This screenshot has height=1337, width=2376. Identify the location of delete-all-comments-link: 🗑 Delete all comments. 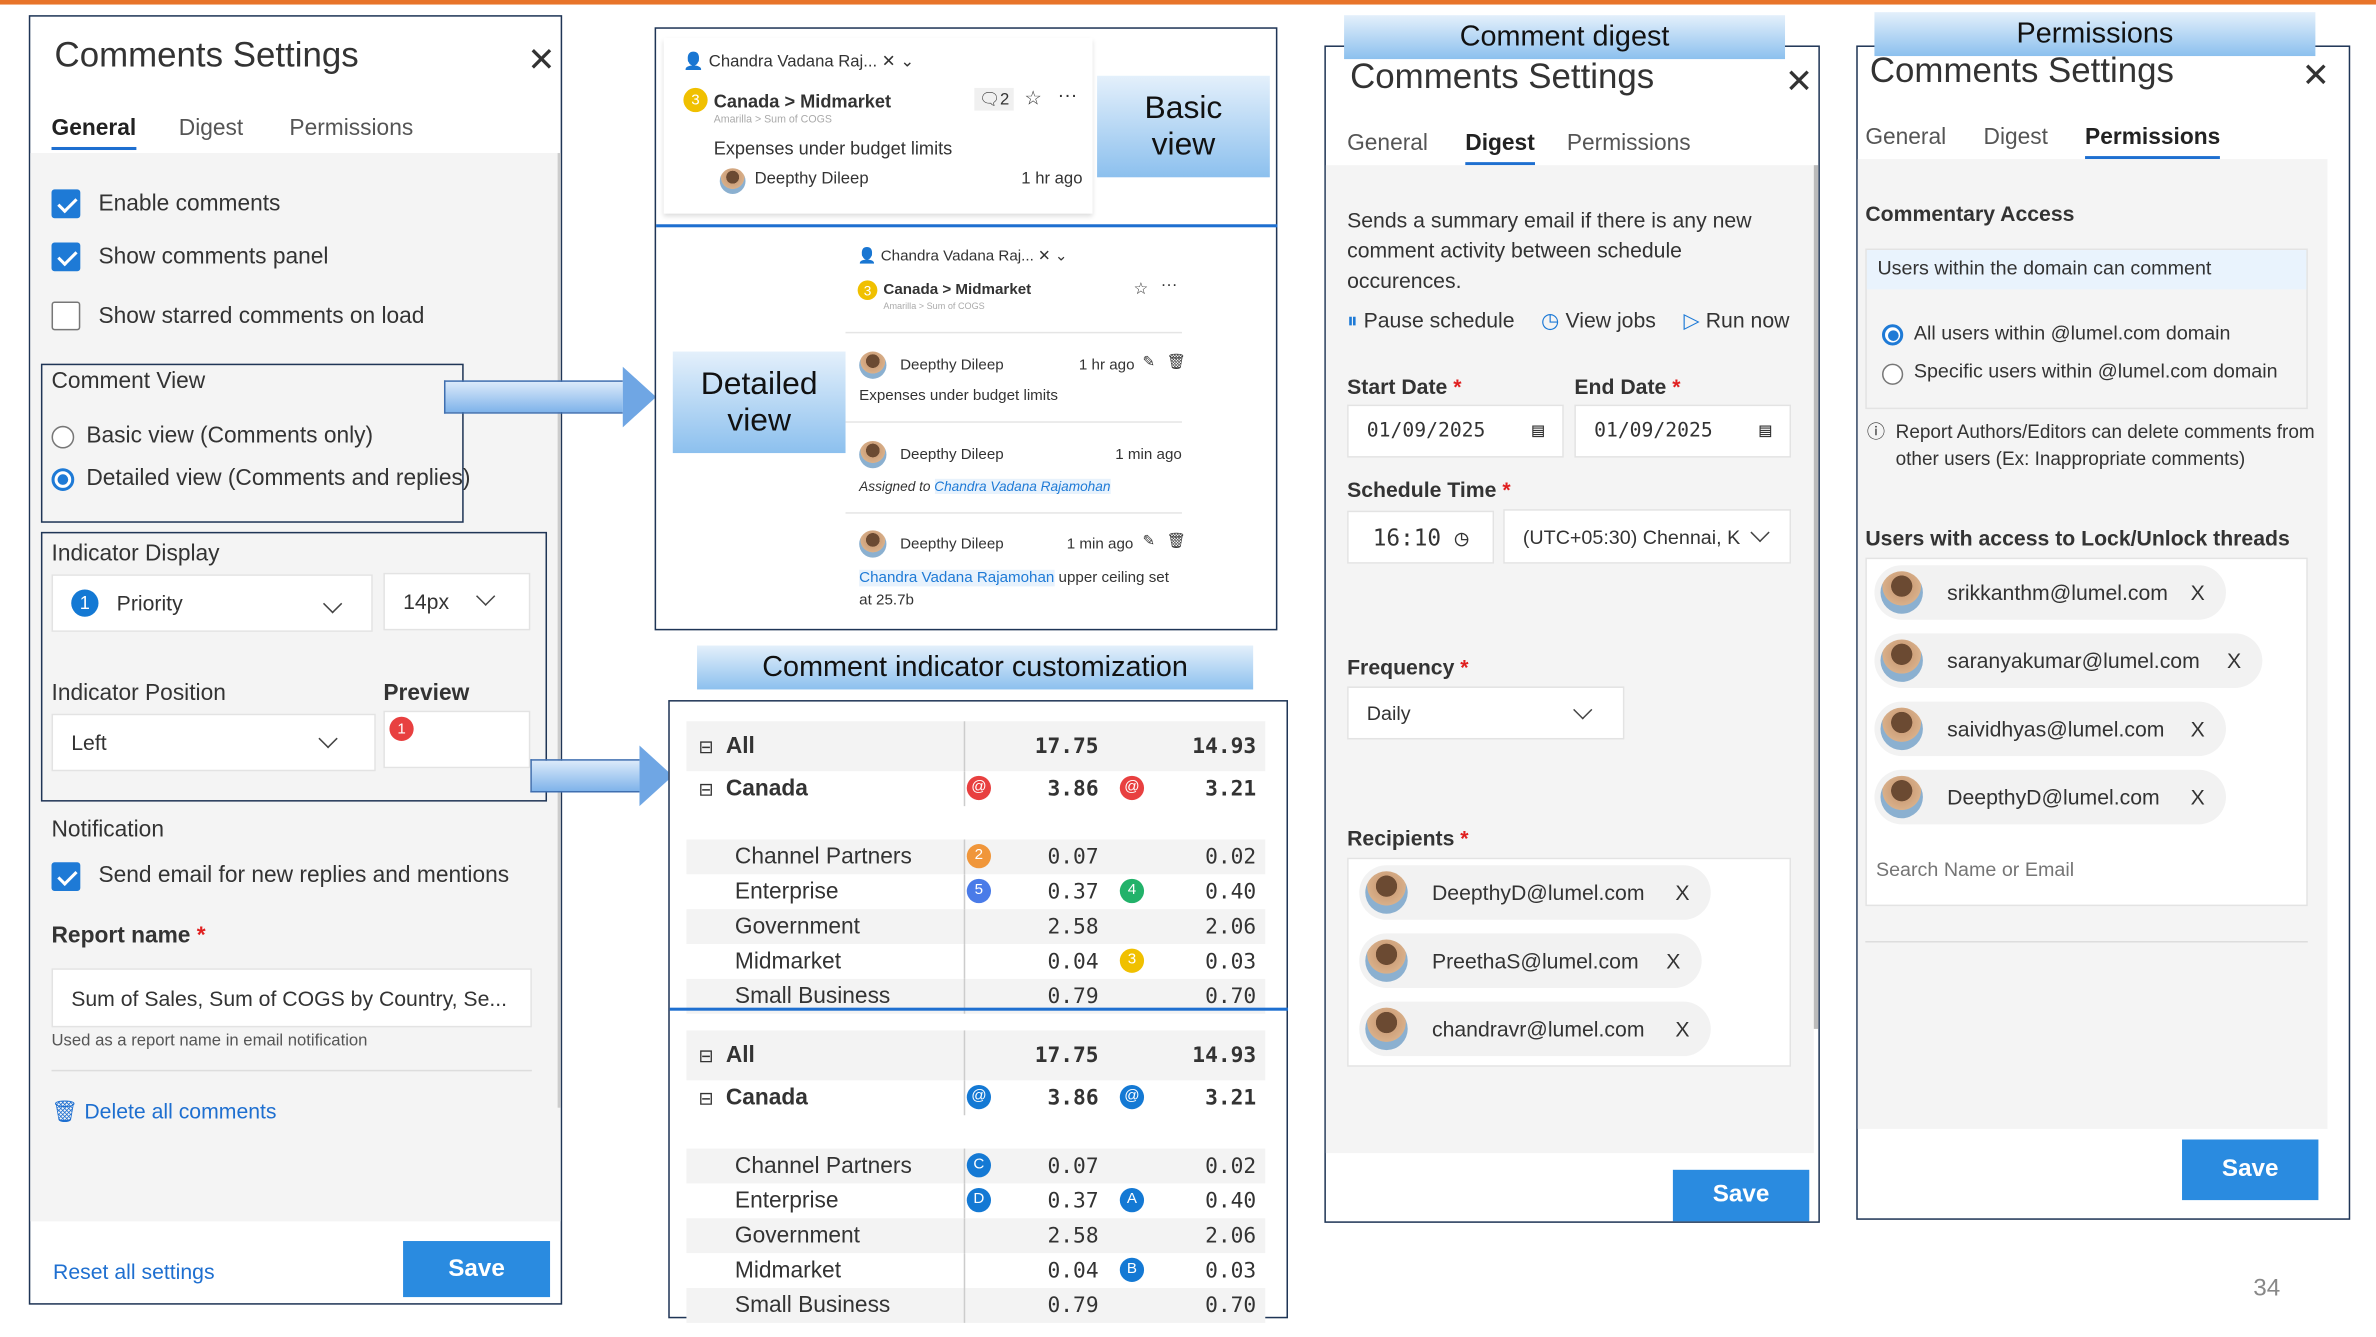
(164, 1112).